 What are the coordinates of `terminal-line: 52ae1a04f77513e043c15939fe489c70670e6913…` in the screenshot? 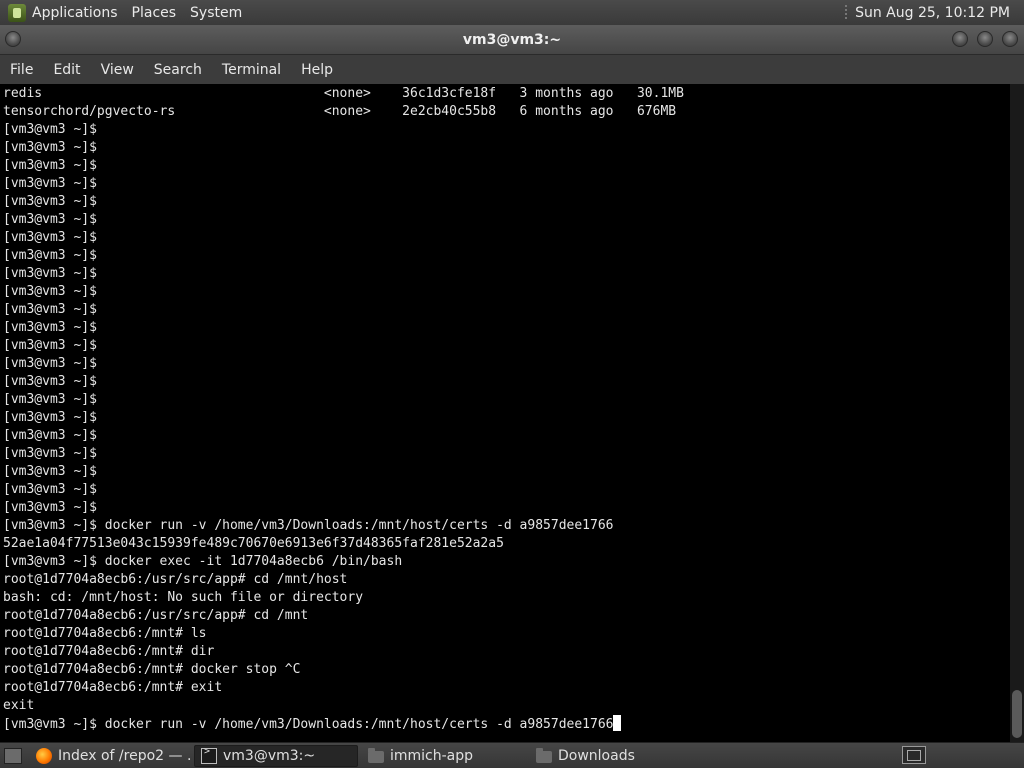 It's located at (253, 543).